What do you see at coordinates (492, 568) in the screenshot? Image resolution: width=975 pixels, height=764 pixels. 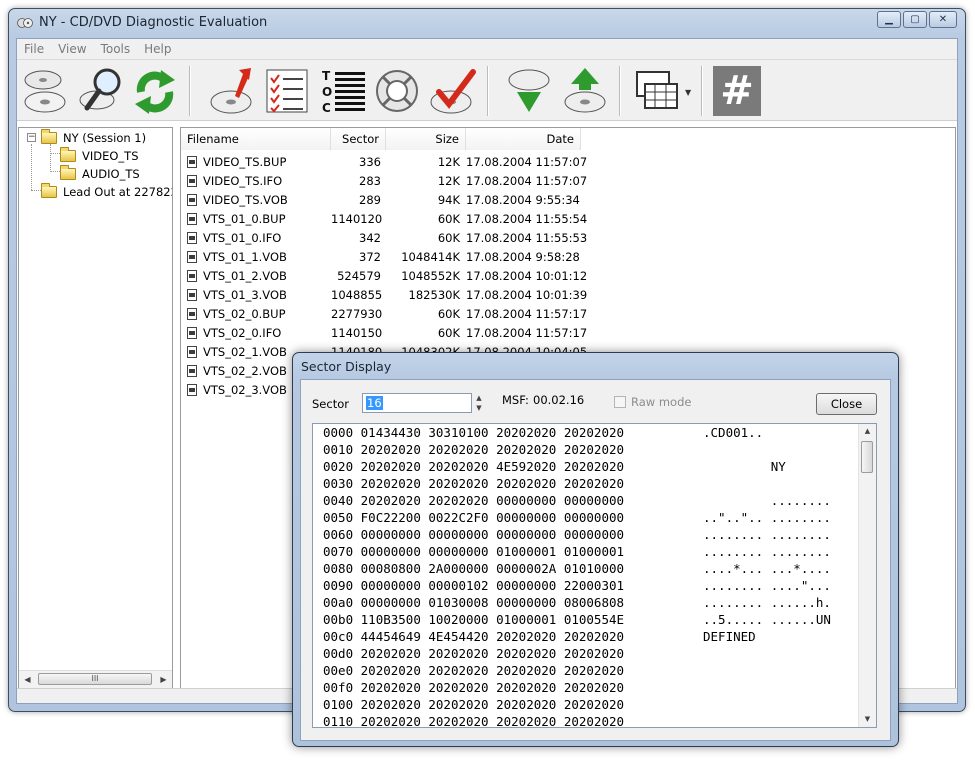 I see `hex-bytes: 00080800 2A000000 0000002A 01010000` at bounding box center [492, 568].